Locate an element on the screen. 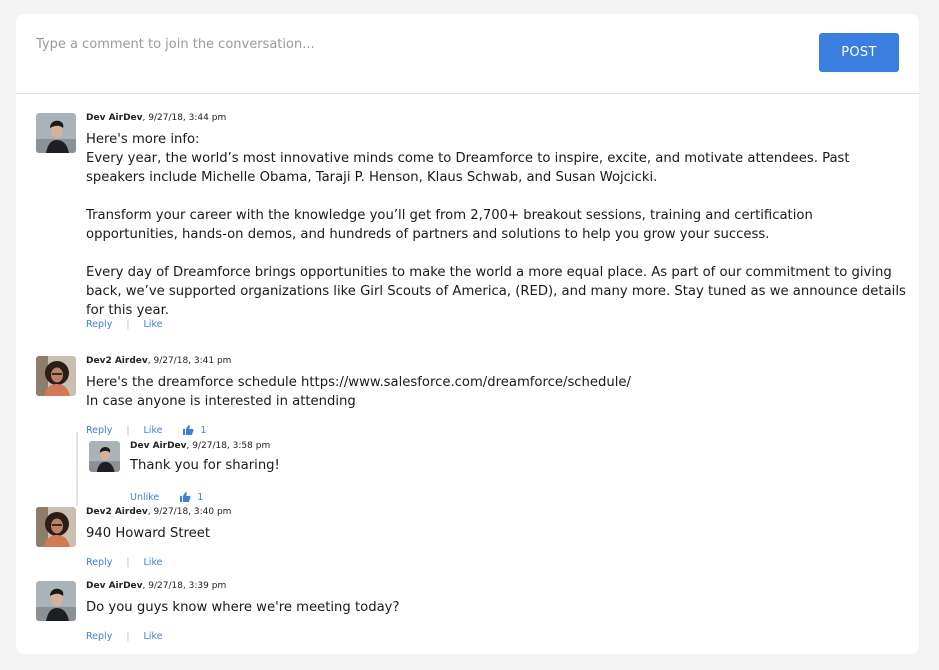  comment-text: 940 Howard Street is located at coordinates (148, 533).